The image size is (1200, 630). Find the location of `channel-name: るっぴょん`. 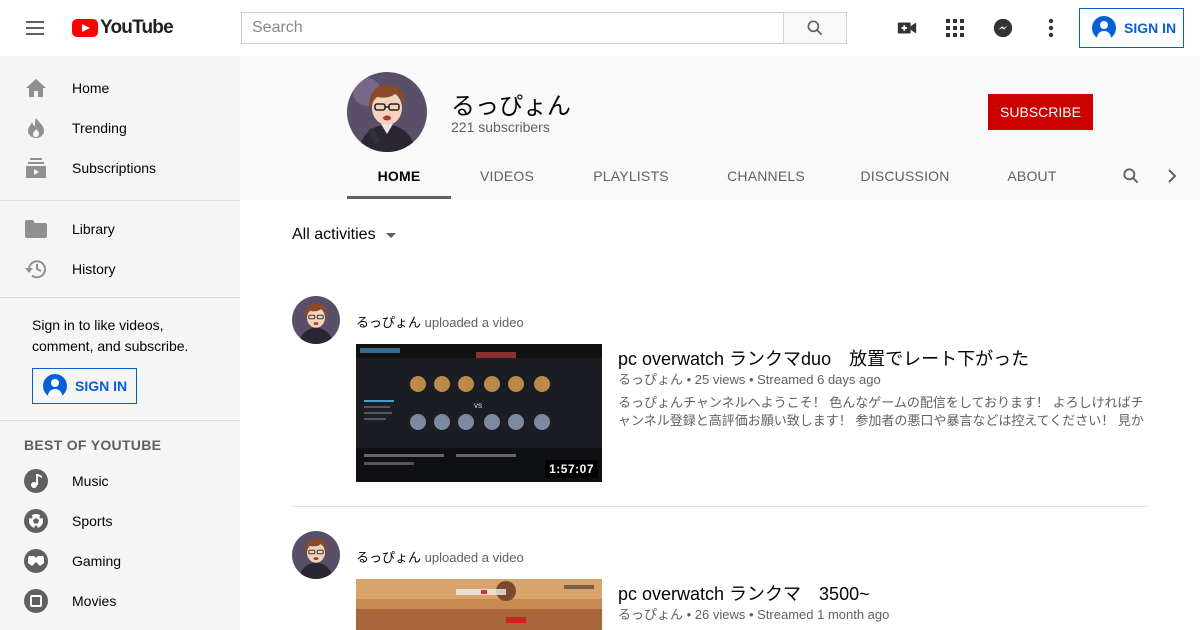

channel-name: るっぴょん is located at coordinates (511, 106).